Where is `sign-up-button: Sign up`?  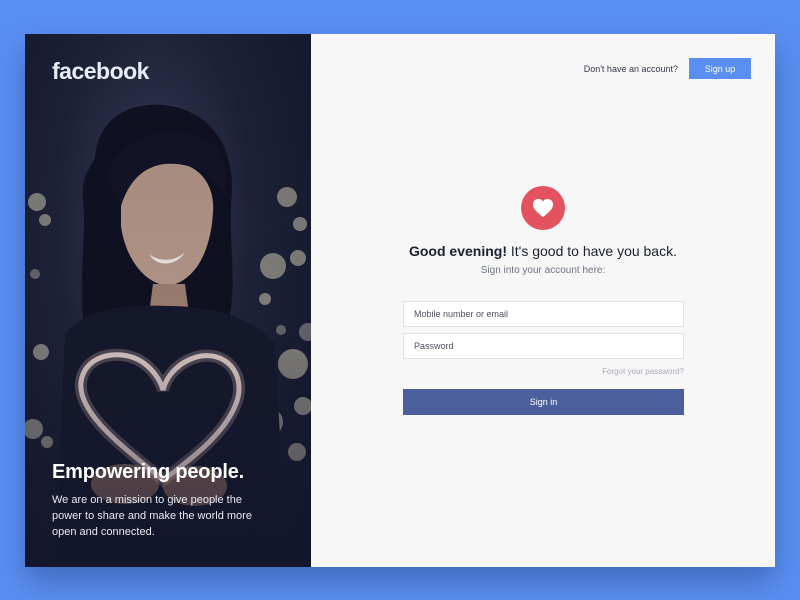
sign-up-button: Sign up is located at coordinates (720, 68).